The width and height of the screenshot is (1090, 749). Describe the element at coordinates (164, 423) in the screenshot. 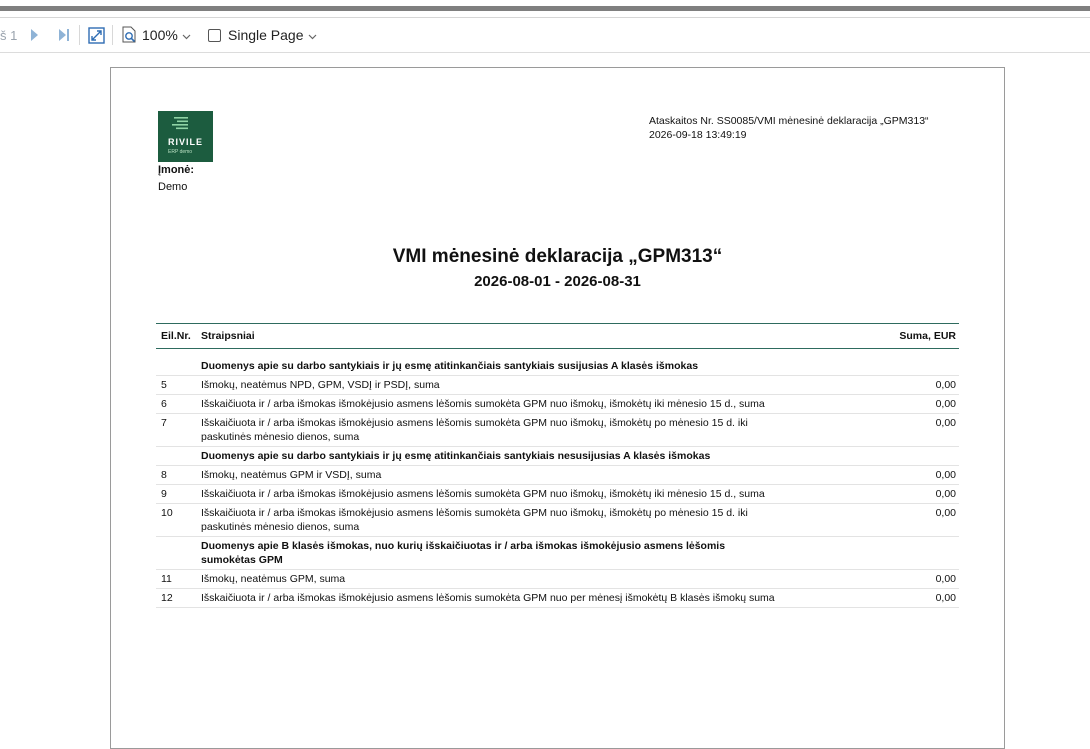

I see `row-nr: 7` at that location.